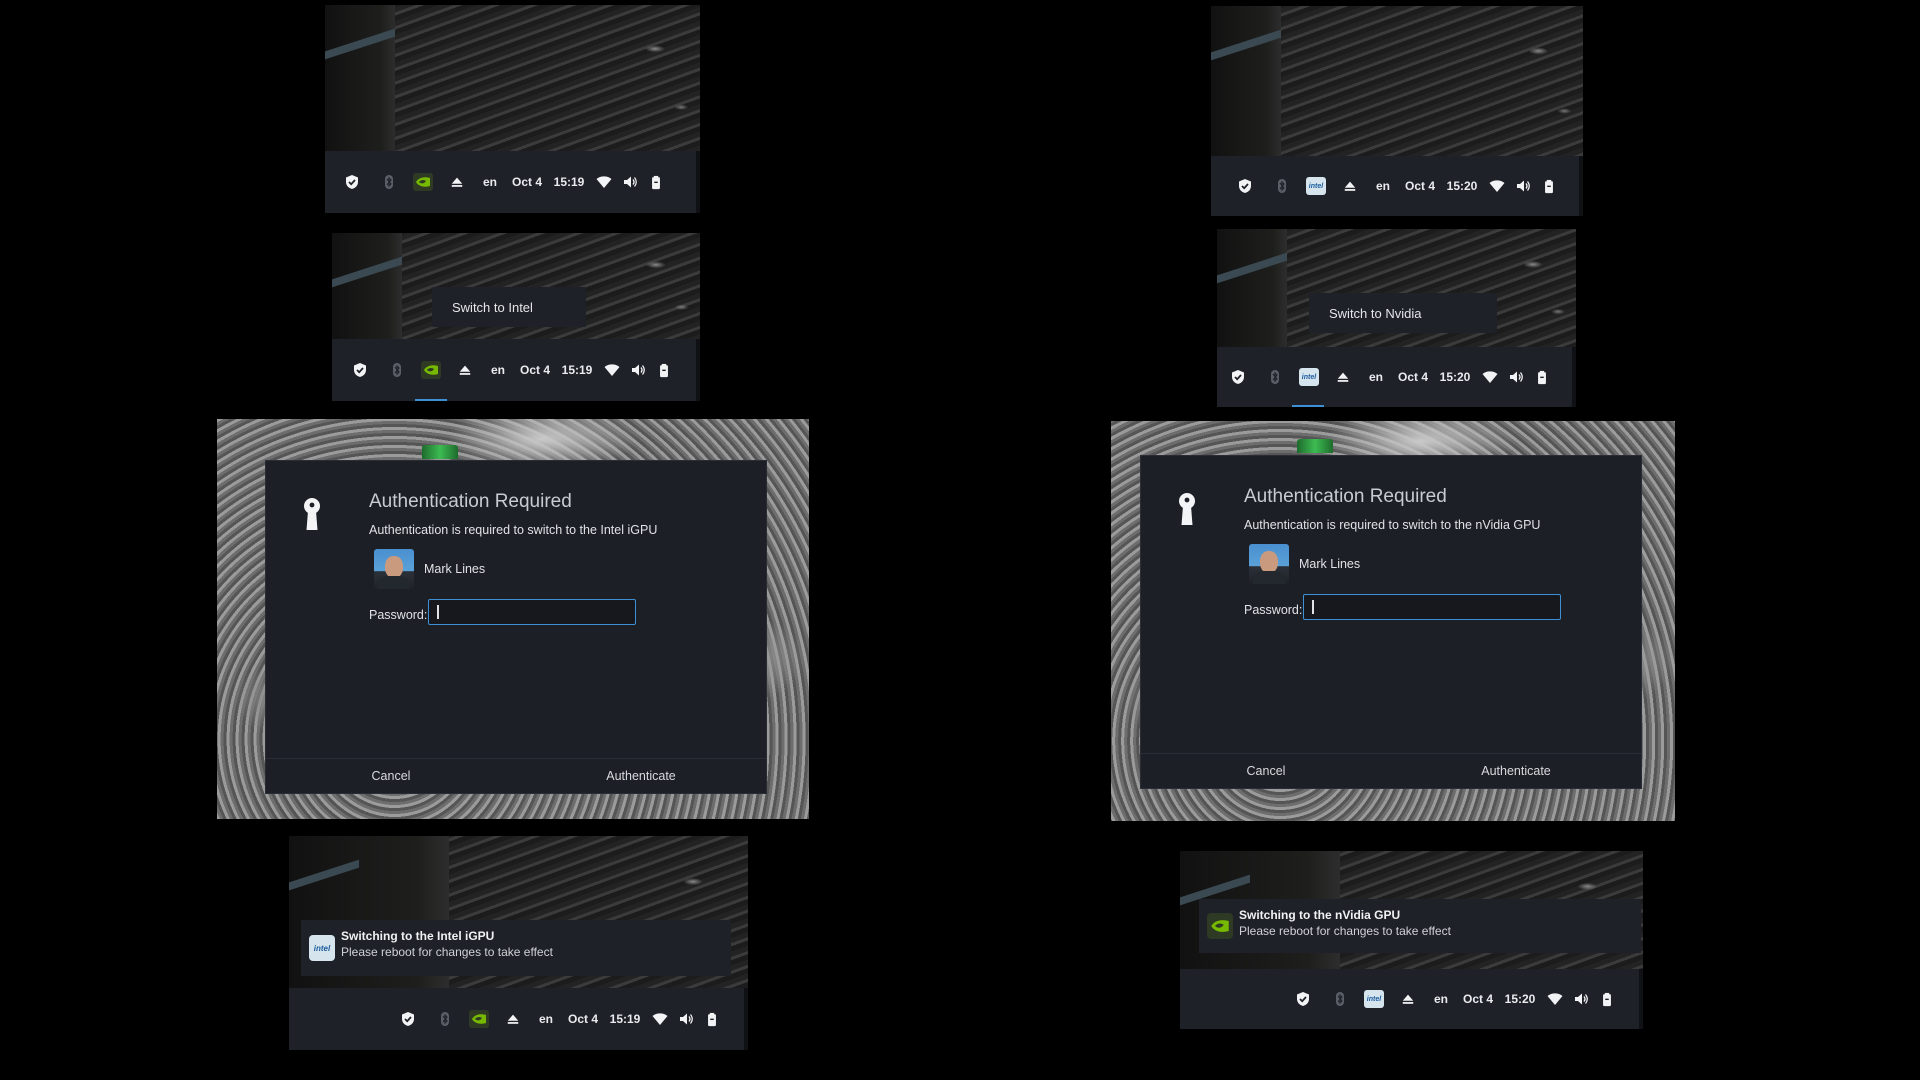 This screenshot has height=1080, width=1920. Describe the element at coordinates (1273, 610) in the screenshot. I see `password-label: Password:` at that location.